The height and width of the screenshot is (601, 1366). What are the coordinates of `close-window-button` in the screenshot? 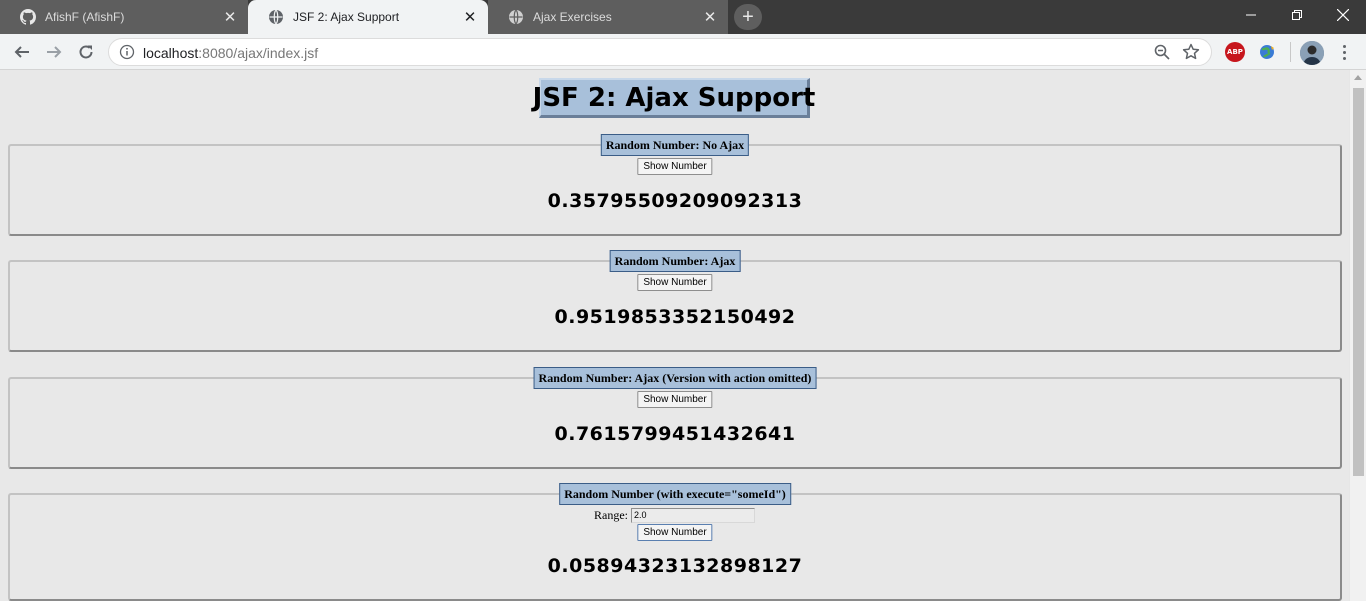 It's located at (1343, 15).